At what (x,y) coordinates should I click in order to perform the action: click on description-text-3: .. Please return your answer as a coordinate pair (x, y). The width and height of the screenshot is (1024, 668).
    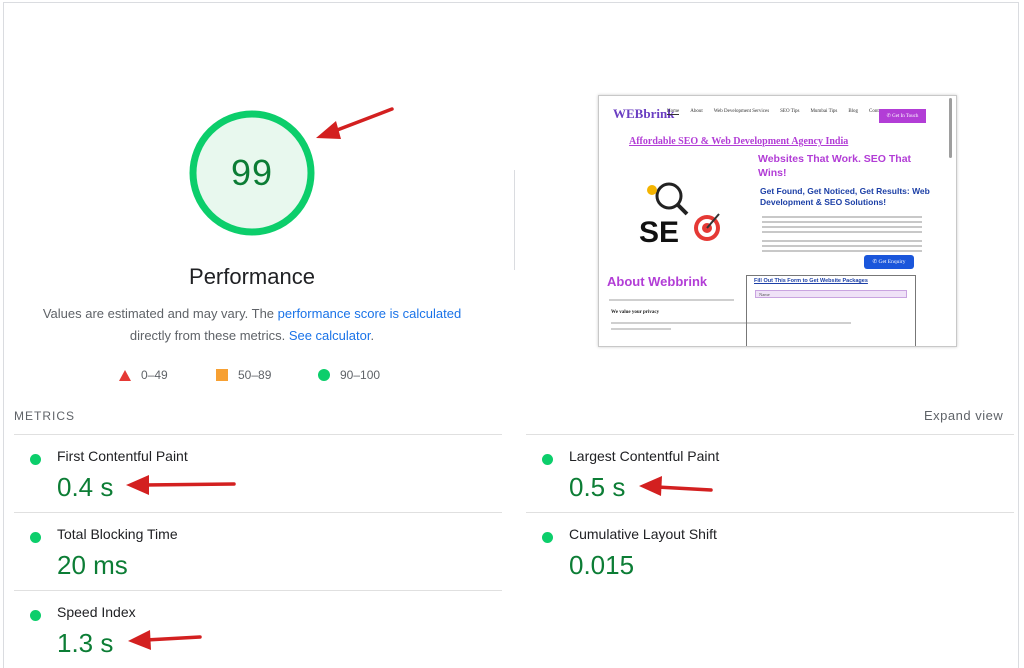
    Looking at the image, I should click on (372, 335).